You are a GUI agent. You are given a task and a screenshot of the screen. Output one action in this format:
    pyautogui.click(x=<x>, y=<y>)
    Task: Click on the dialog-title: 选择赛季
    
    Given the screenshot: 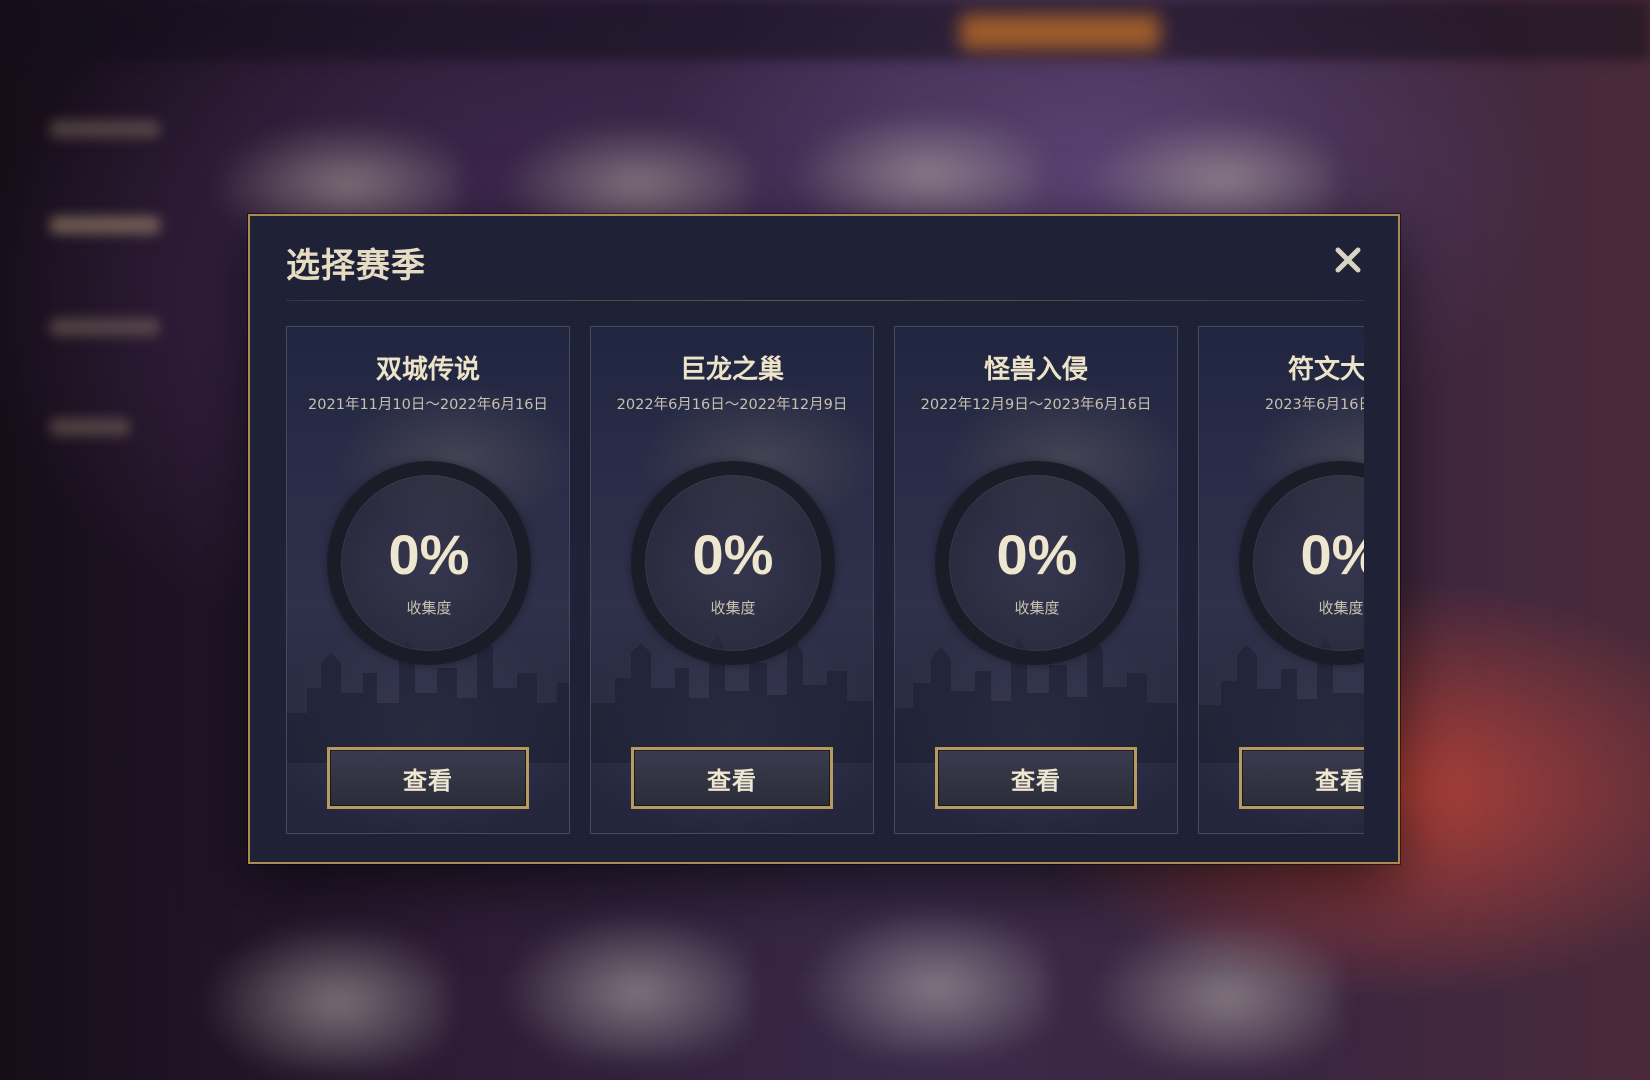 What is the action you would take?
    pyautogui.click(x=356, y=266)
    